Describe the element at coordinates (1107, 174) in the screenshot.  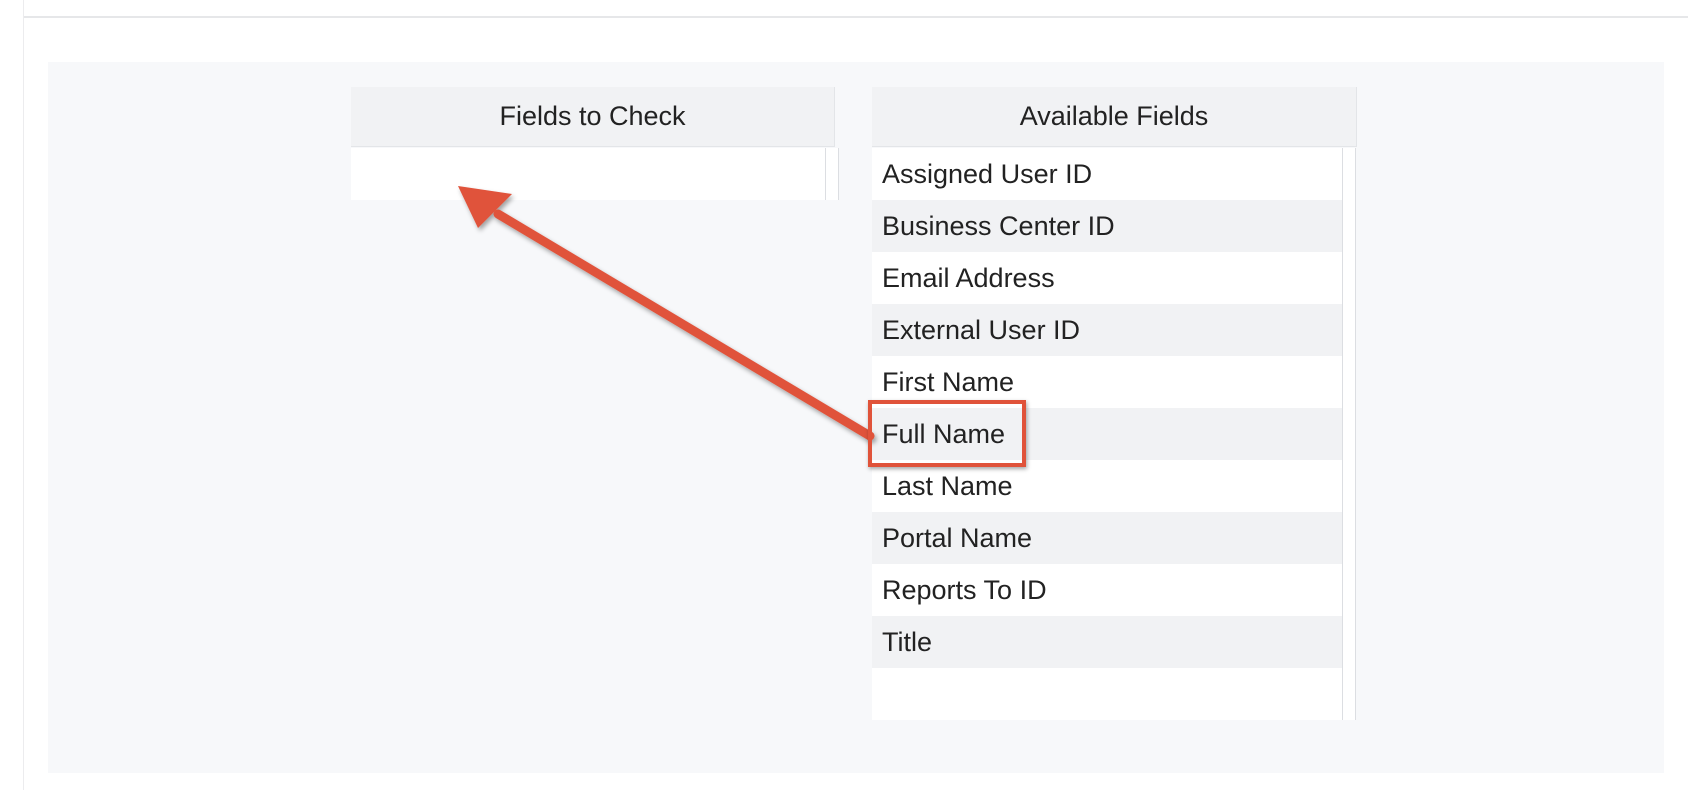
I see `available-field-item: Assigned User ID` at that location.